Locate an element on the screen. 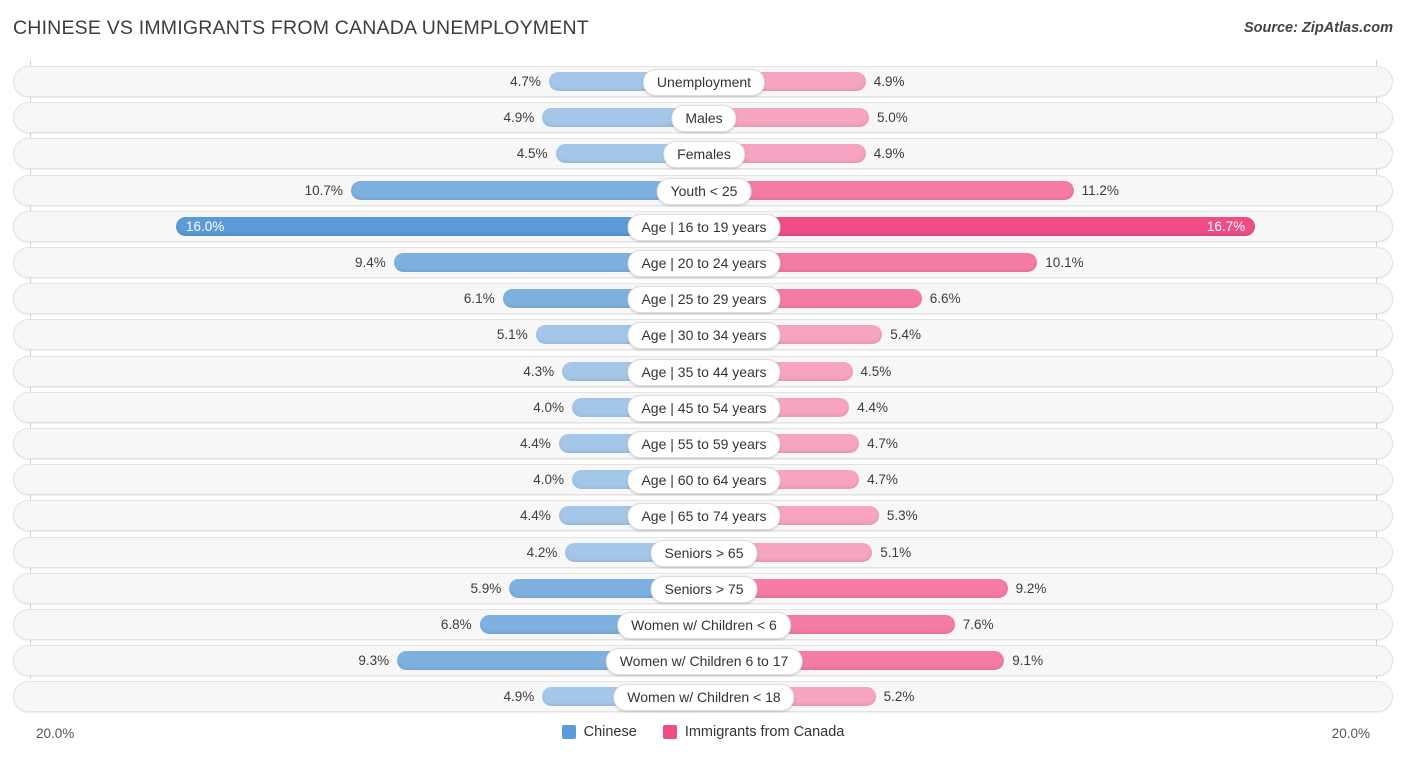 This screenshot has width=1406, height=757. row-category-label: Age | 65 to 74 years is located at coordinates (704, 517).